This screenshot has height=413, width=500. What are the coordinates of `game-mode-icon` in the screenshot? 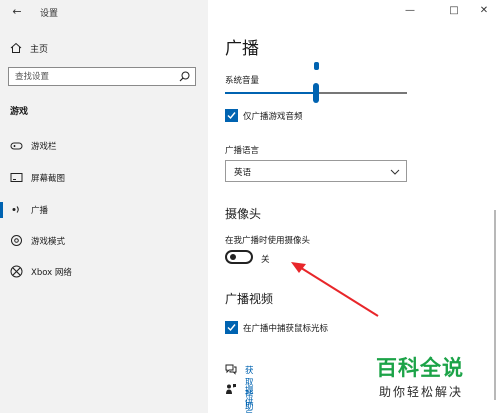 It's located at (16, 240).